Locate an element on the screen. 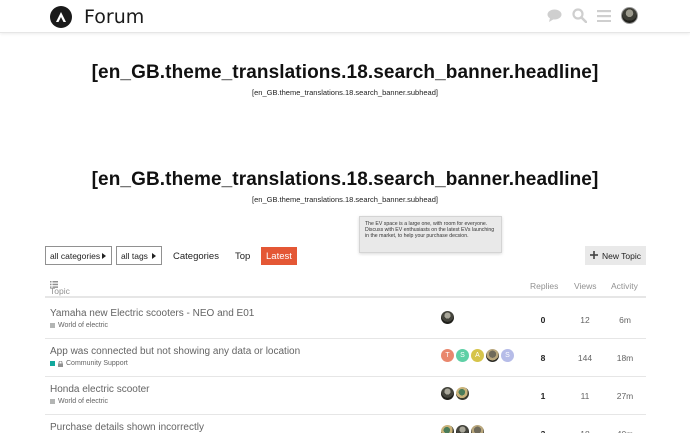 The width and height of the screenshot is (690, 433). logo-icon is located at coordinates (61, 17).